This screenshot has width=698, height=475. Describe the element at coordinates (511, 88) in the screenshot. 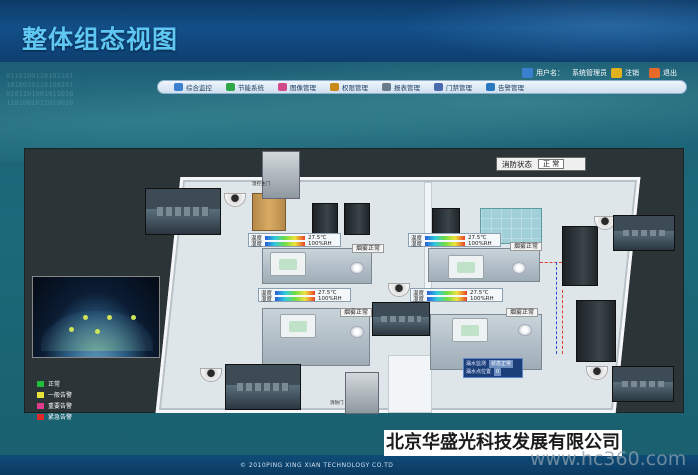

I see `nav-item-label: 告警管理` at that location.